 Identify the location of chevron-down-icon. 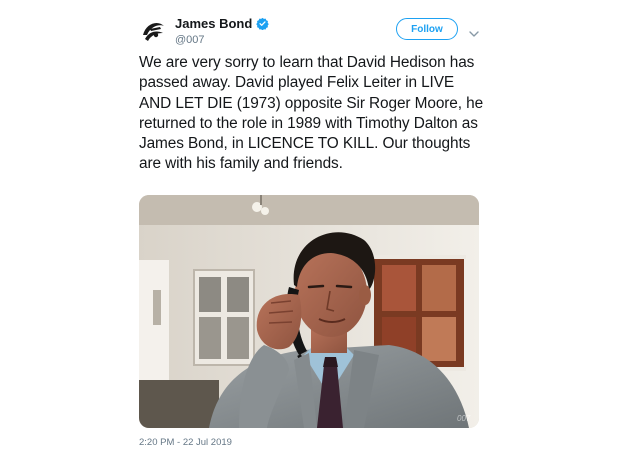
(474, 31).